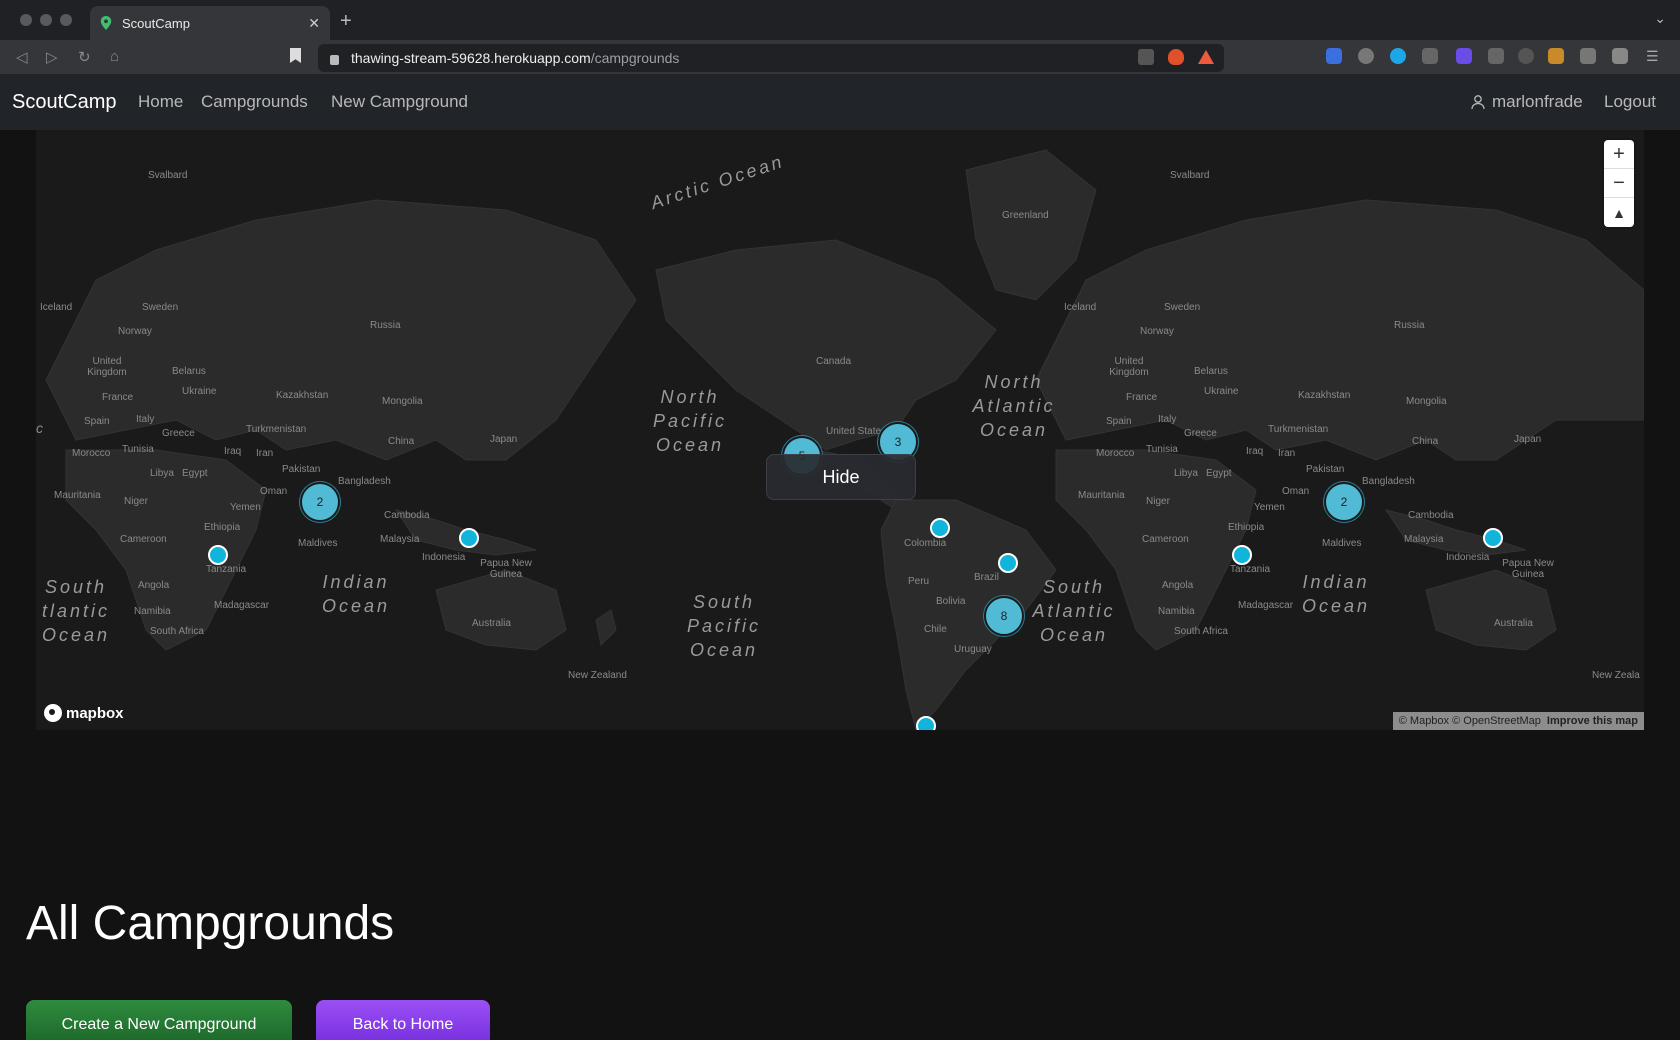 This screenshot has width=1680, height=1040. Describe the element at coordinates (506, 569) in the screenshot. I see `place-label: Papua New Guinea` at that location.